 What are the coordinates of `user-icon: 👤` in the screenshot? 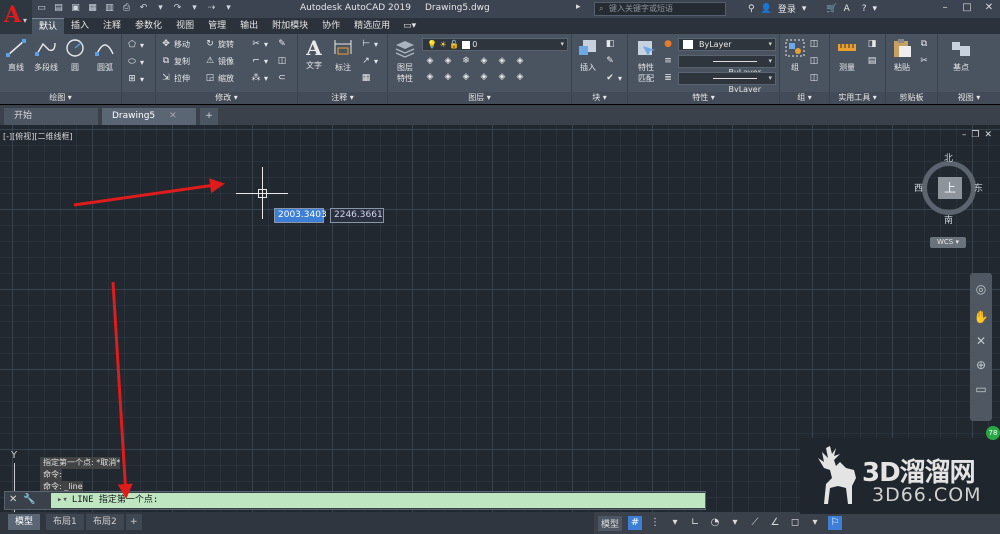 It's located at (766, 9).